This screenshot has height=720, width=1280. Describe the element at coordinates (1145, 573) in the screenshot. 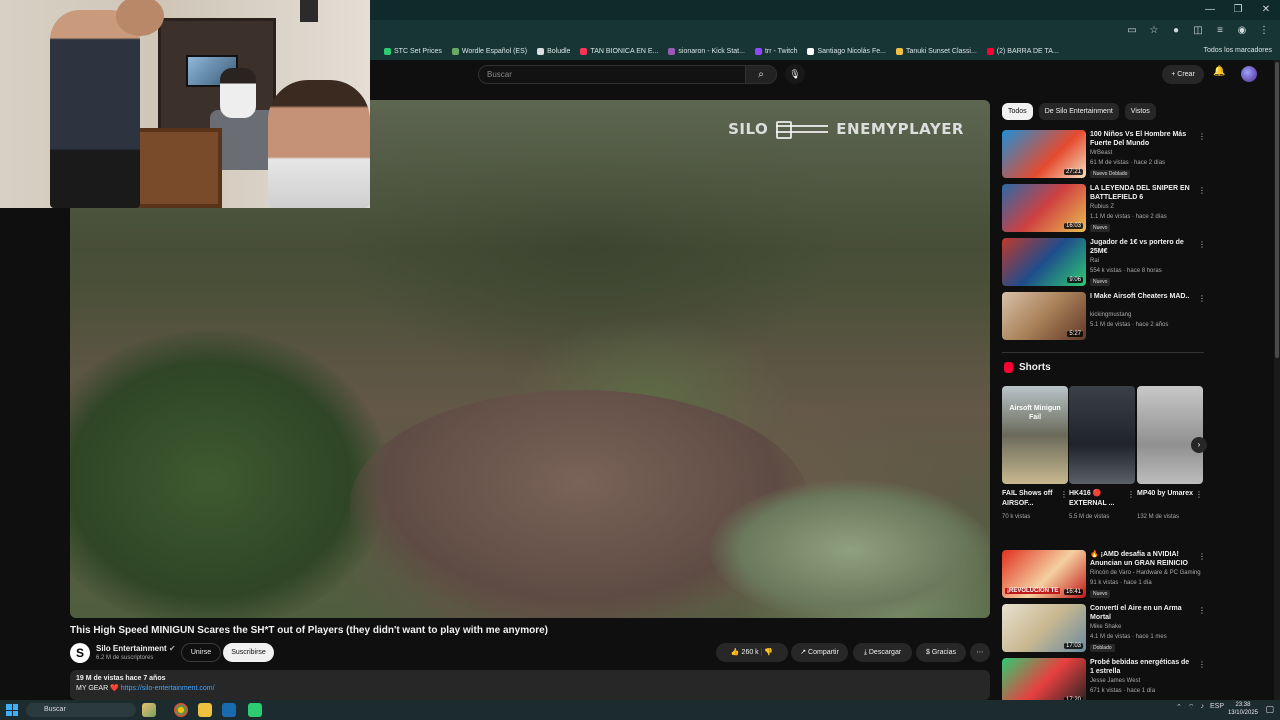

I see `recommended-channel: Rincón de Varo - Hardware & PC Gaming` at that location.